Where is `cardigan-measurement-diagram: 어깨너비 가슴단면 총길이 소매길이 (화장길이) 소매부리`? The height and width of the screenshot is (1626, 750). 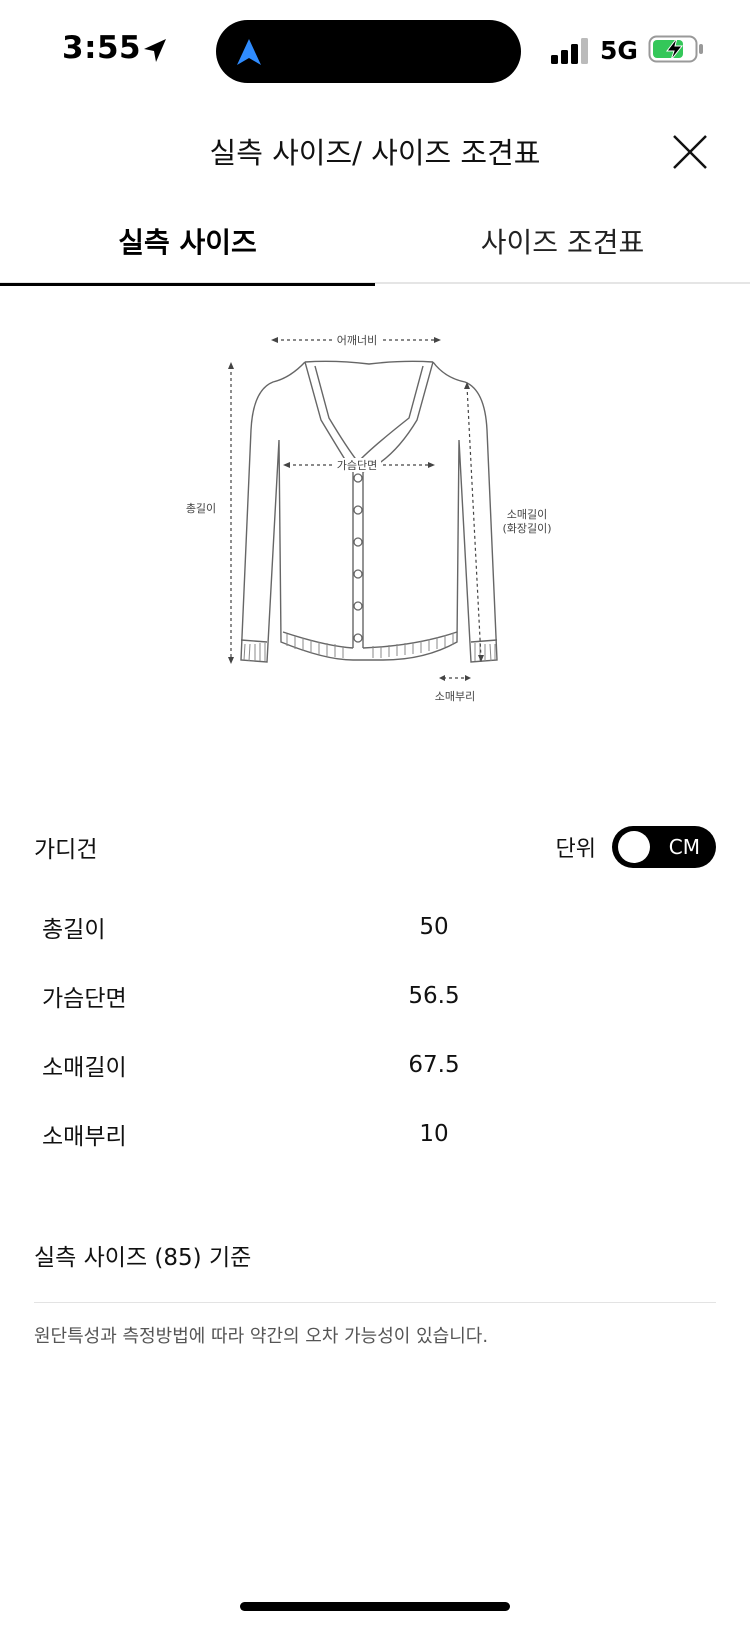 cardigan-measurement-diagram: 어깨너비 가슴단면 총길이 소매길이 (화장길이) 소매부리 is located at coordinates (375, 535).